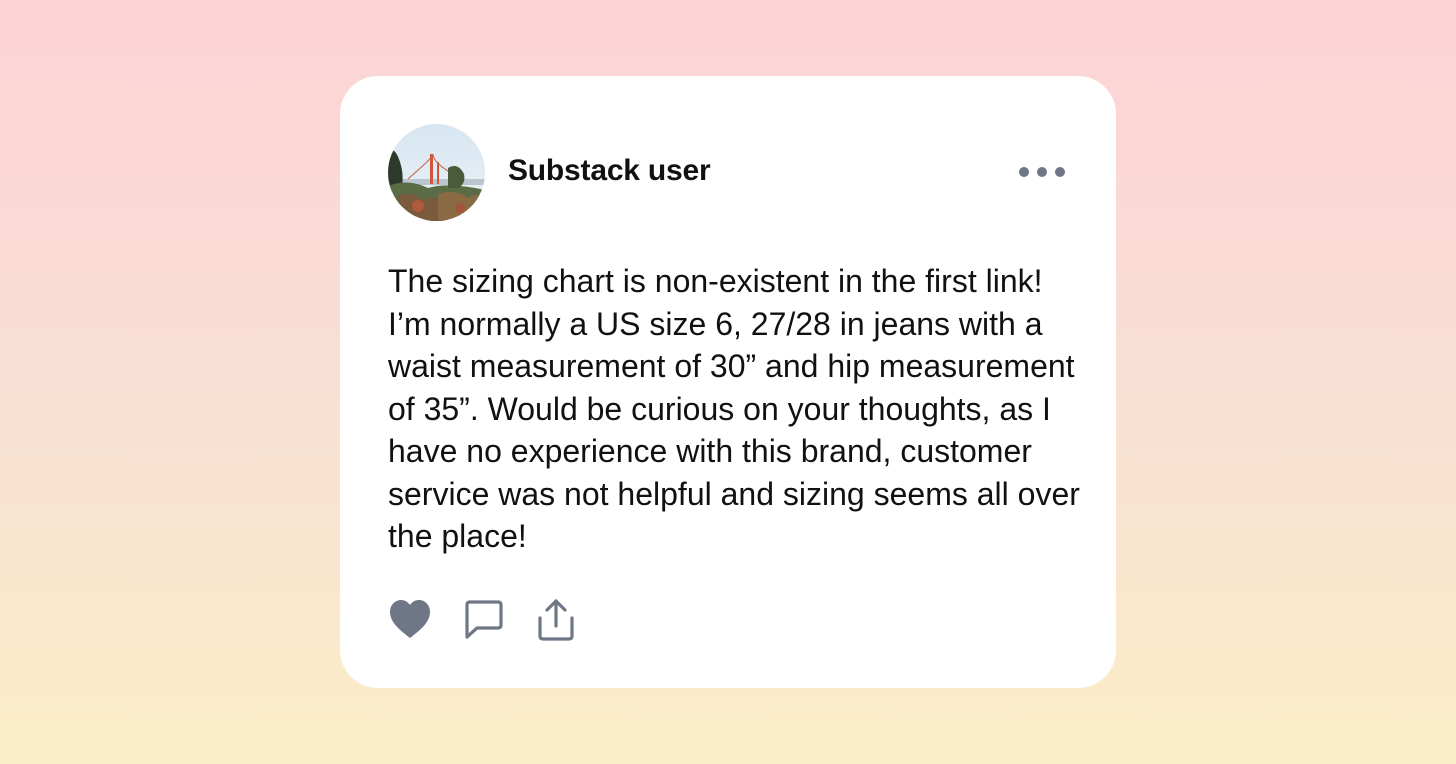  Describe the element at coordinates (609, 171) in the screenshot. I see `author-name: Substack user` at that location.